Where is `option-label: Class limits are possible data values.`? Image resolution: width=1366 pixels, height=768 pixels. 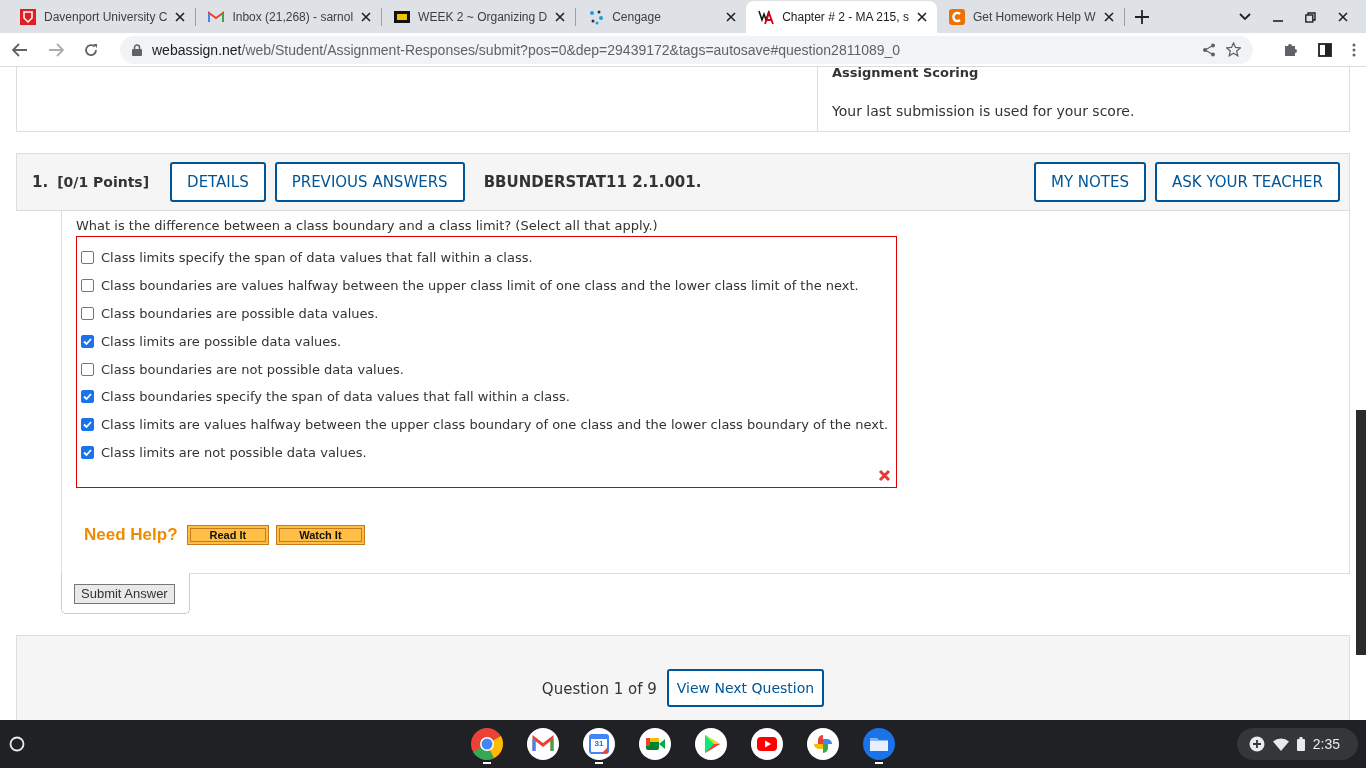 option-label: Class limits are possible data values. is located at coordinates (221, 341).